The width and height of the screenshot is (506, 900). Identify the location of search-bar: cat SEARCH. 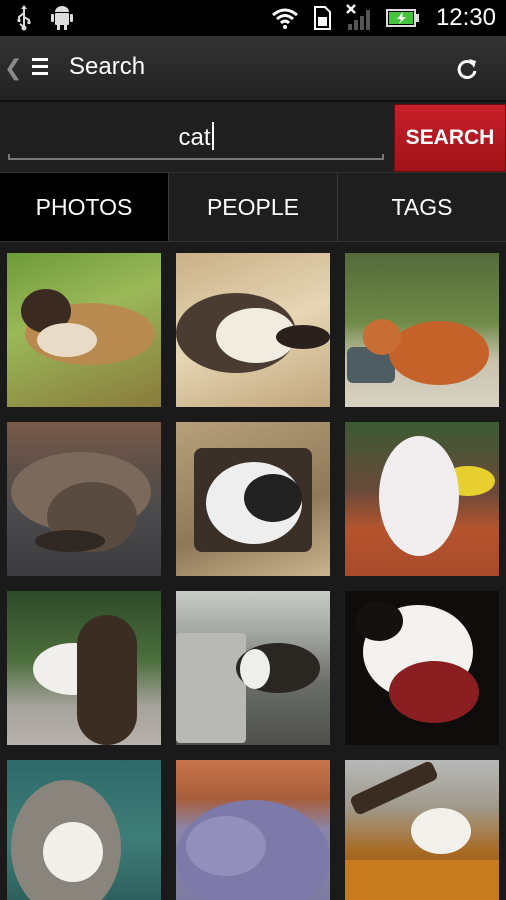
(253, 137).